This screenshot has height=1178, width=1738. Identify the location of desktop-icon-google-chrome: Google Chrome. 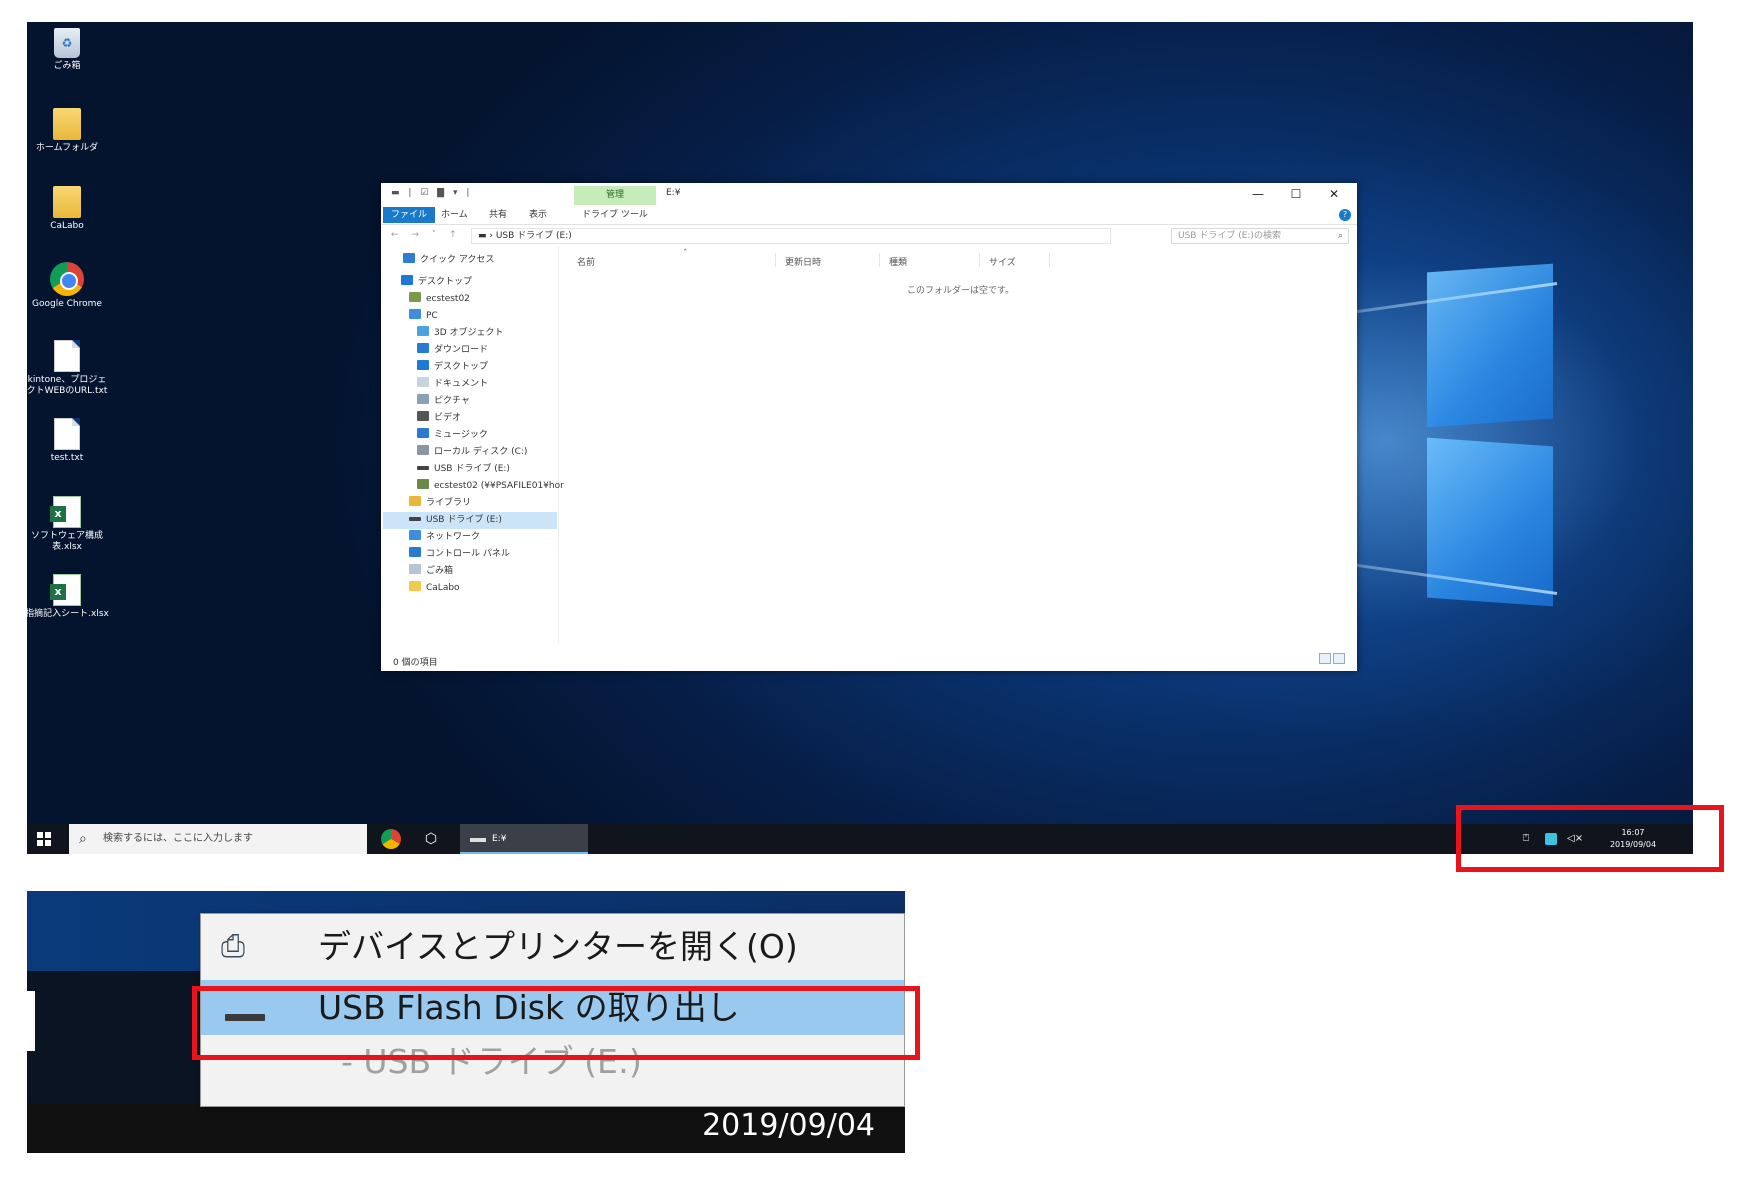
(68, 286).